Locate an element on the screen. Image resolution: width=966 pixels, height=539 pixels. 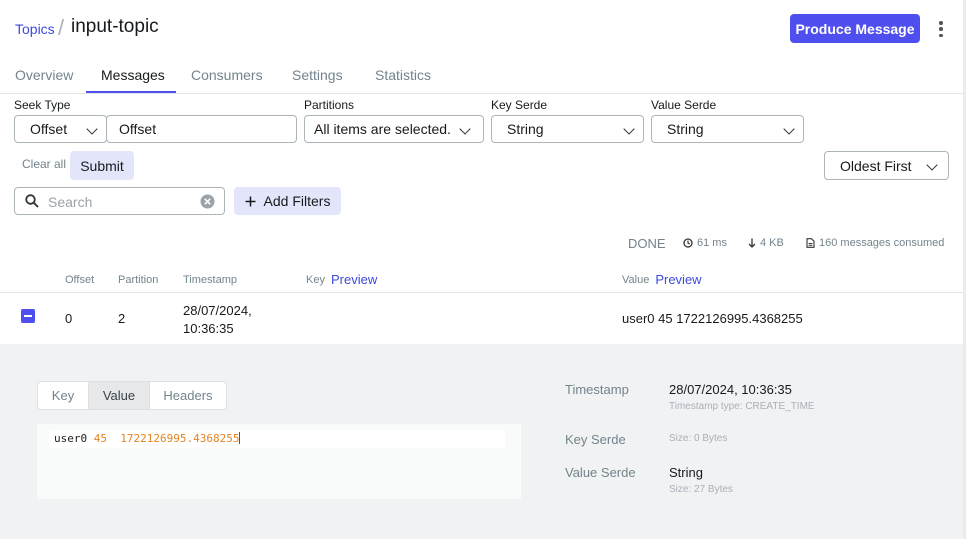
breadcrumb-topics-link: Topics is located at coordinates (35, 29).